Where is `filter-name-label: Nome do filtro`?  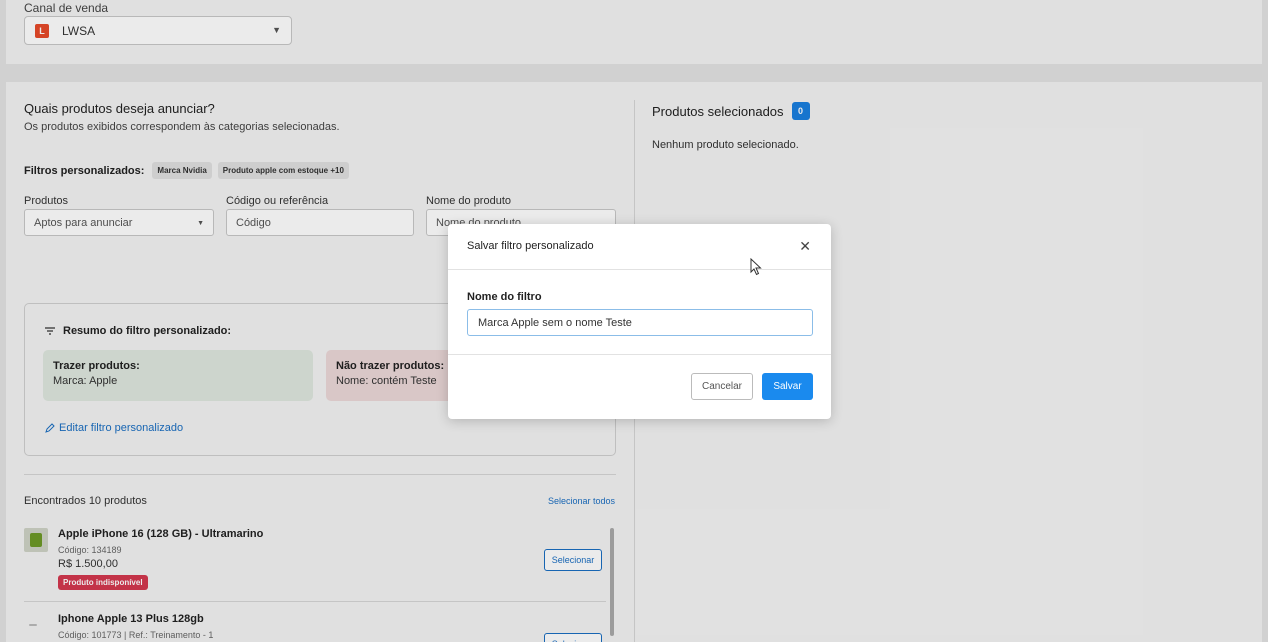 filter-name-label: Nome do filtro is located at coordinates (504, 297).